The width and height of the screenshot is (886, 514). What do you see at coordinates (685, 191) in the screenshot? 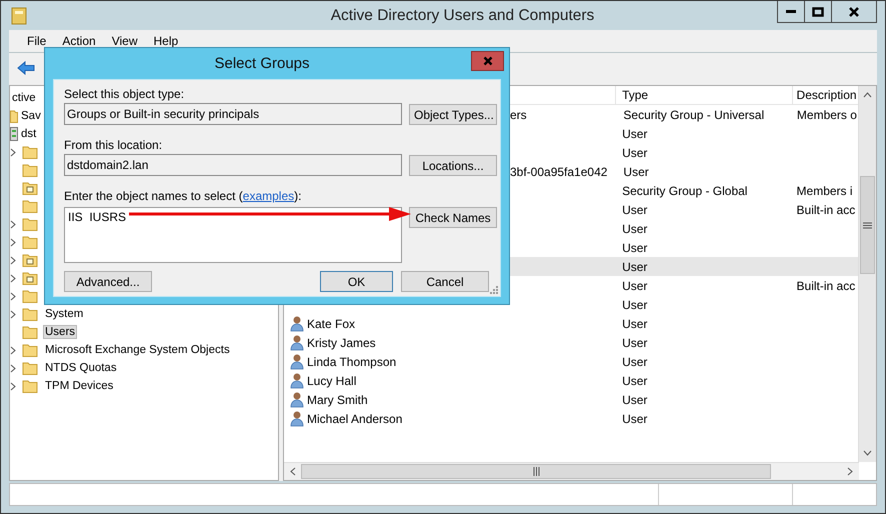
I see `table-cell: Security Group - Global` at bounding box center [685, 191].